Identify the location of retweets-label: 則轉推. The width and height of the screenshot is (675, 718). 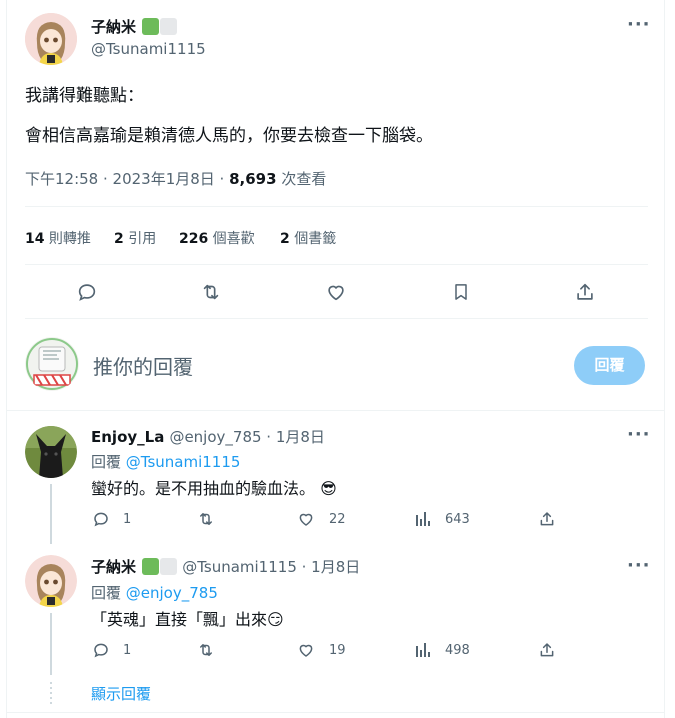
(67, 239).